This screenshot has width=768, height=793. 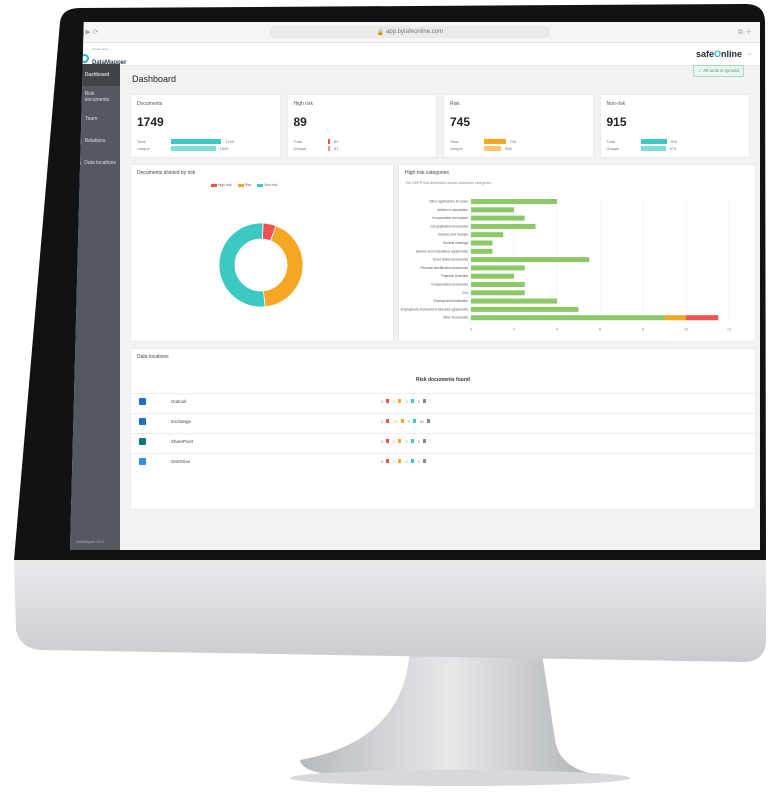 I want to click on exchange-icon, so click(x=142, y=421).